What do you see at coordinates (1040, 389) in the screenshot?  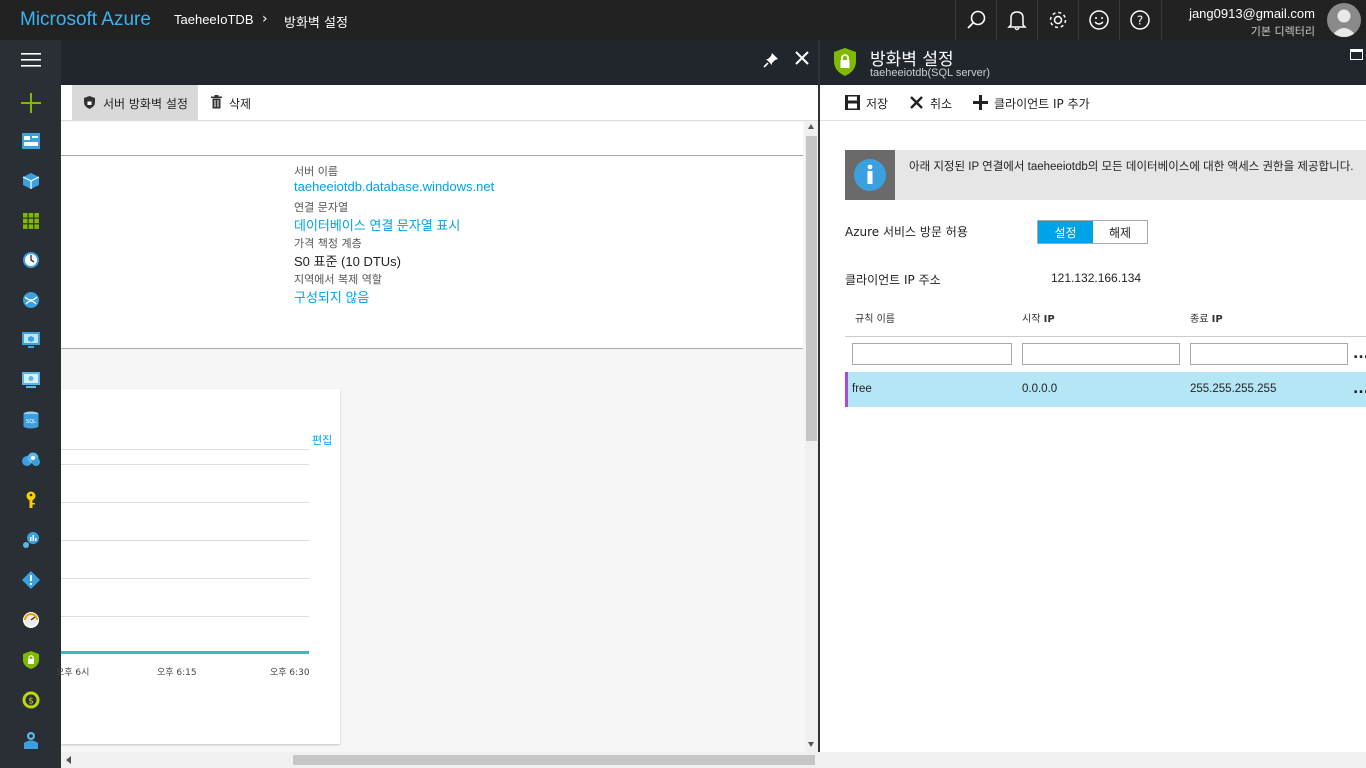 I see `row-start-ip: 0.0.0.0` at bounding box center [1040, 389].